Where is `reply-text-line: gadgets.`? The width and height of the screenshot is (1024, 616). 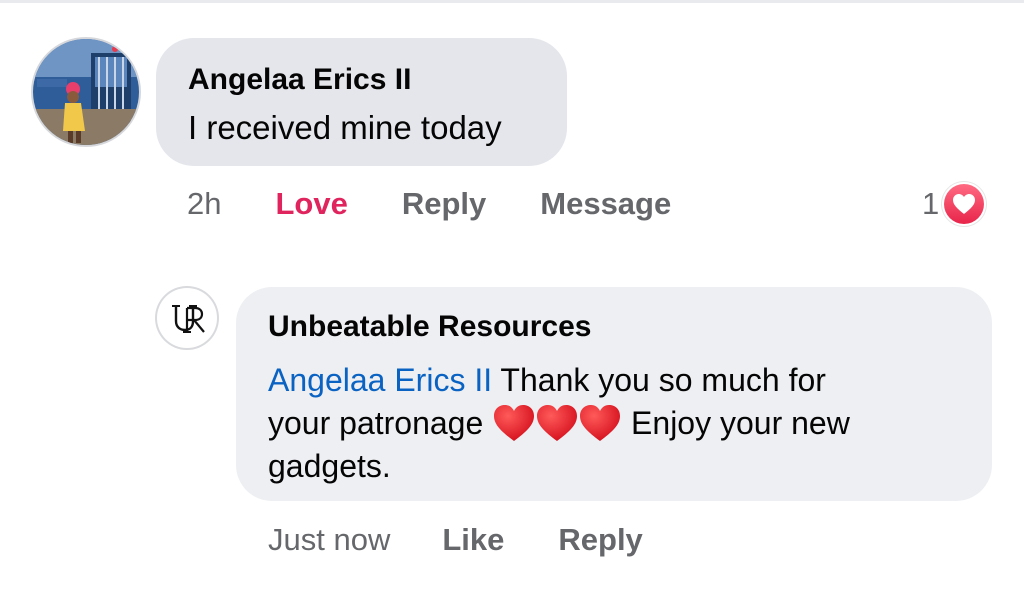 reply-text-line: gadgets. is located at coordinates (329, 466).